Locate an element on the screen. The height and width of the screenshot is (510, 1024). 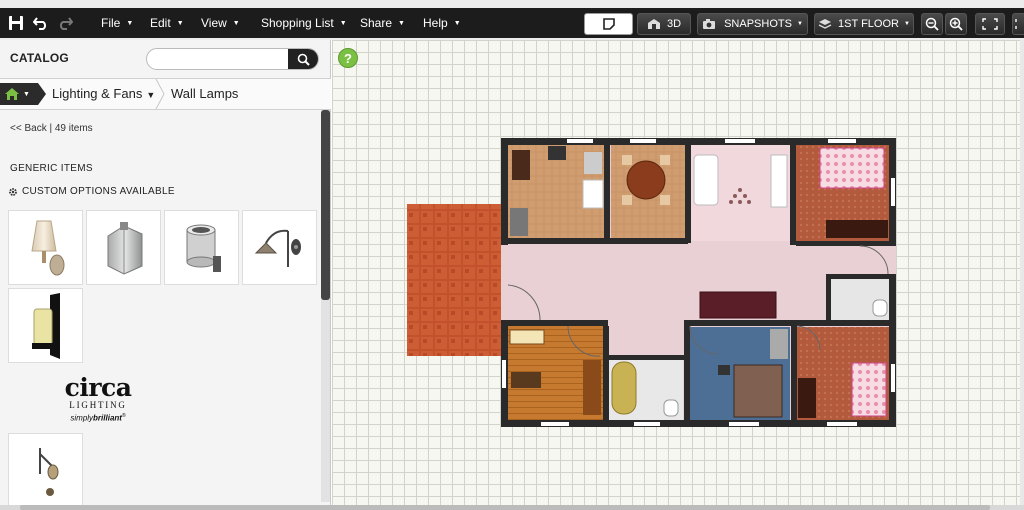
results-header: << Back | 49 items is located at coordinates (51, 128).